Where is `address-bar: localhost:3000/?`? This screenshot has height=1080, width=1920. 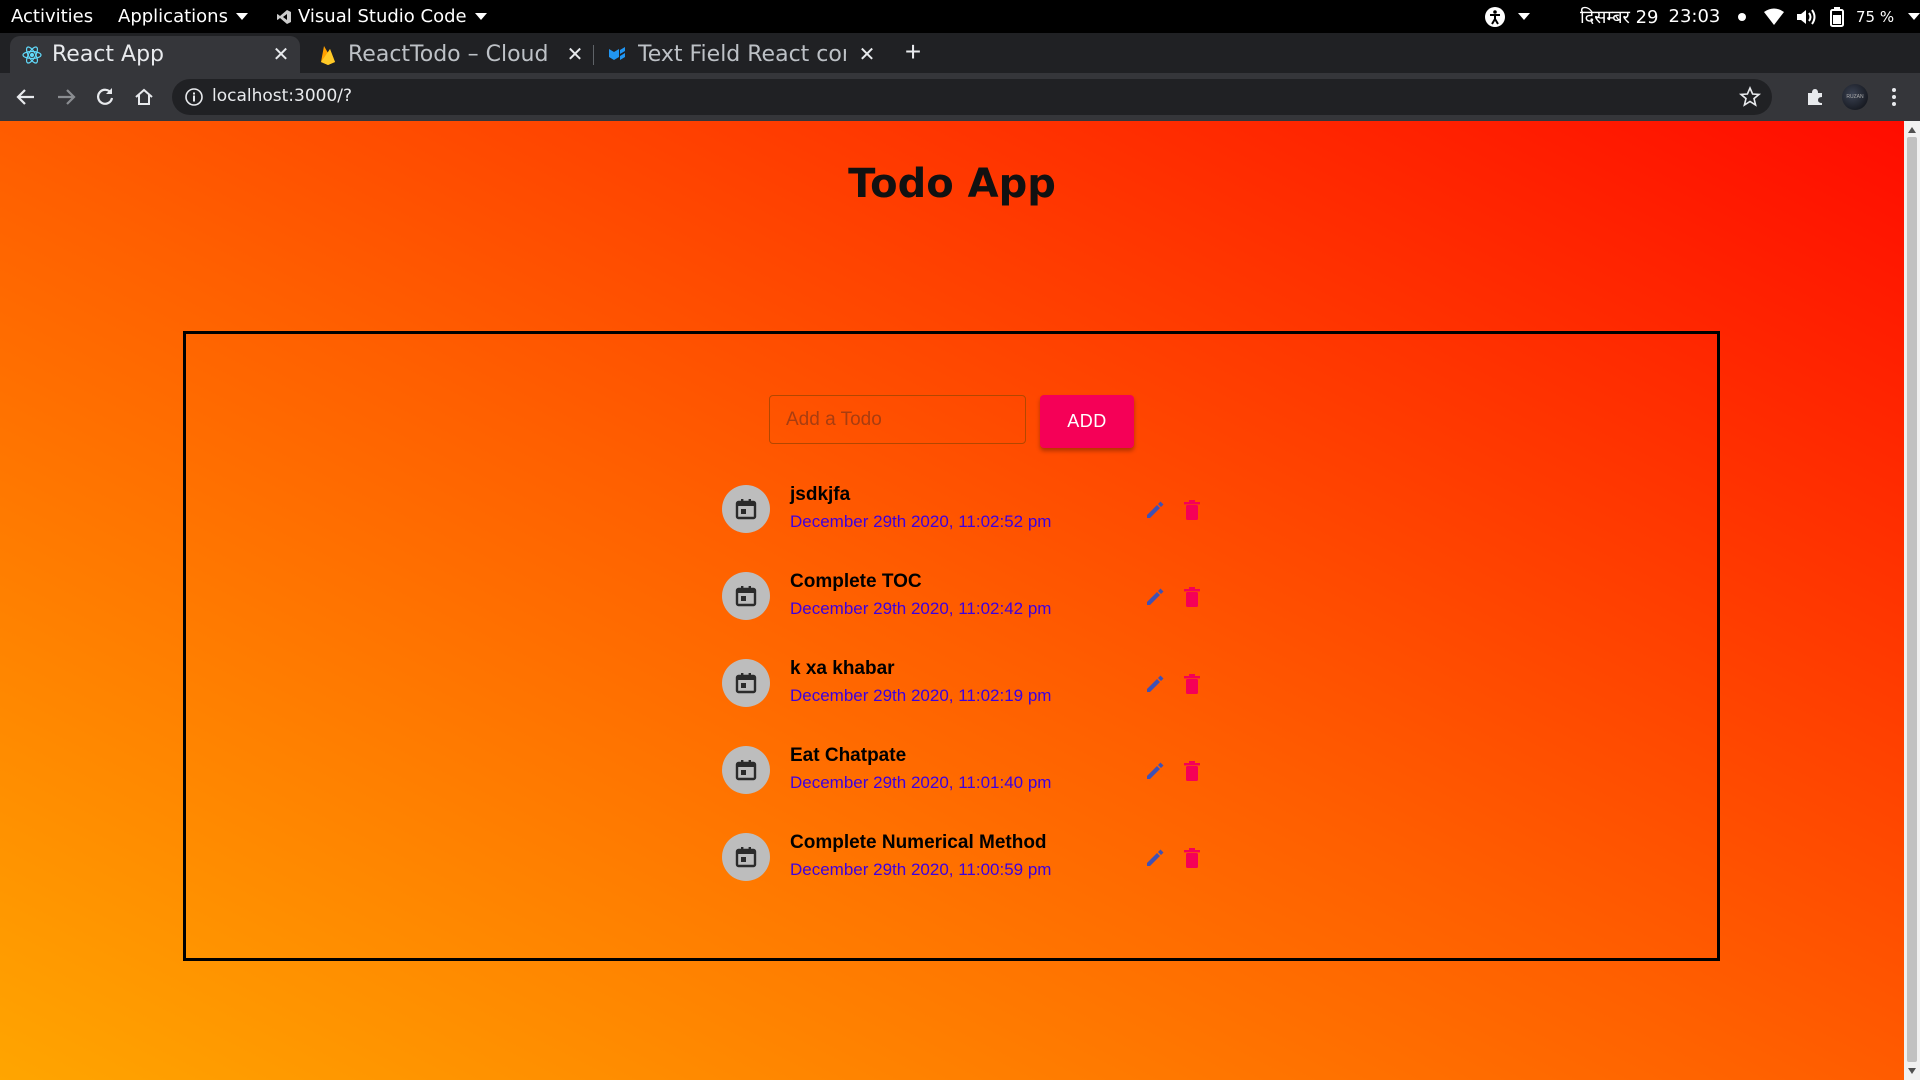
address-bar: localhost:3000/? is located at coordinates (972, 97).